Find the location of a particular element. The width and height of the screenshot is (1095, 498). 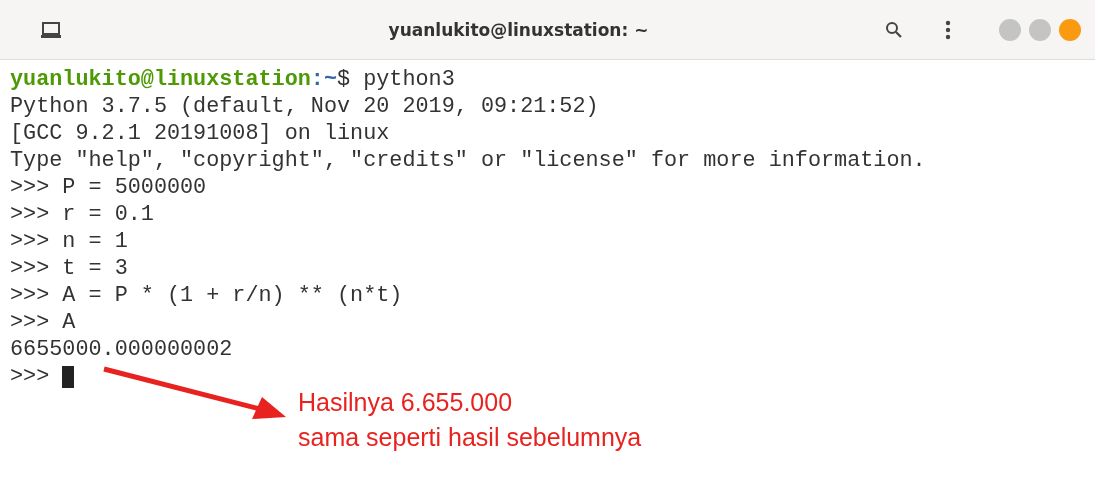

output-line: >>> A is located at coordinates (43, 322).